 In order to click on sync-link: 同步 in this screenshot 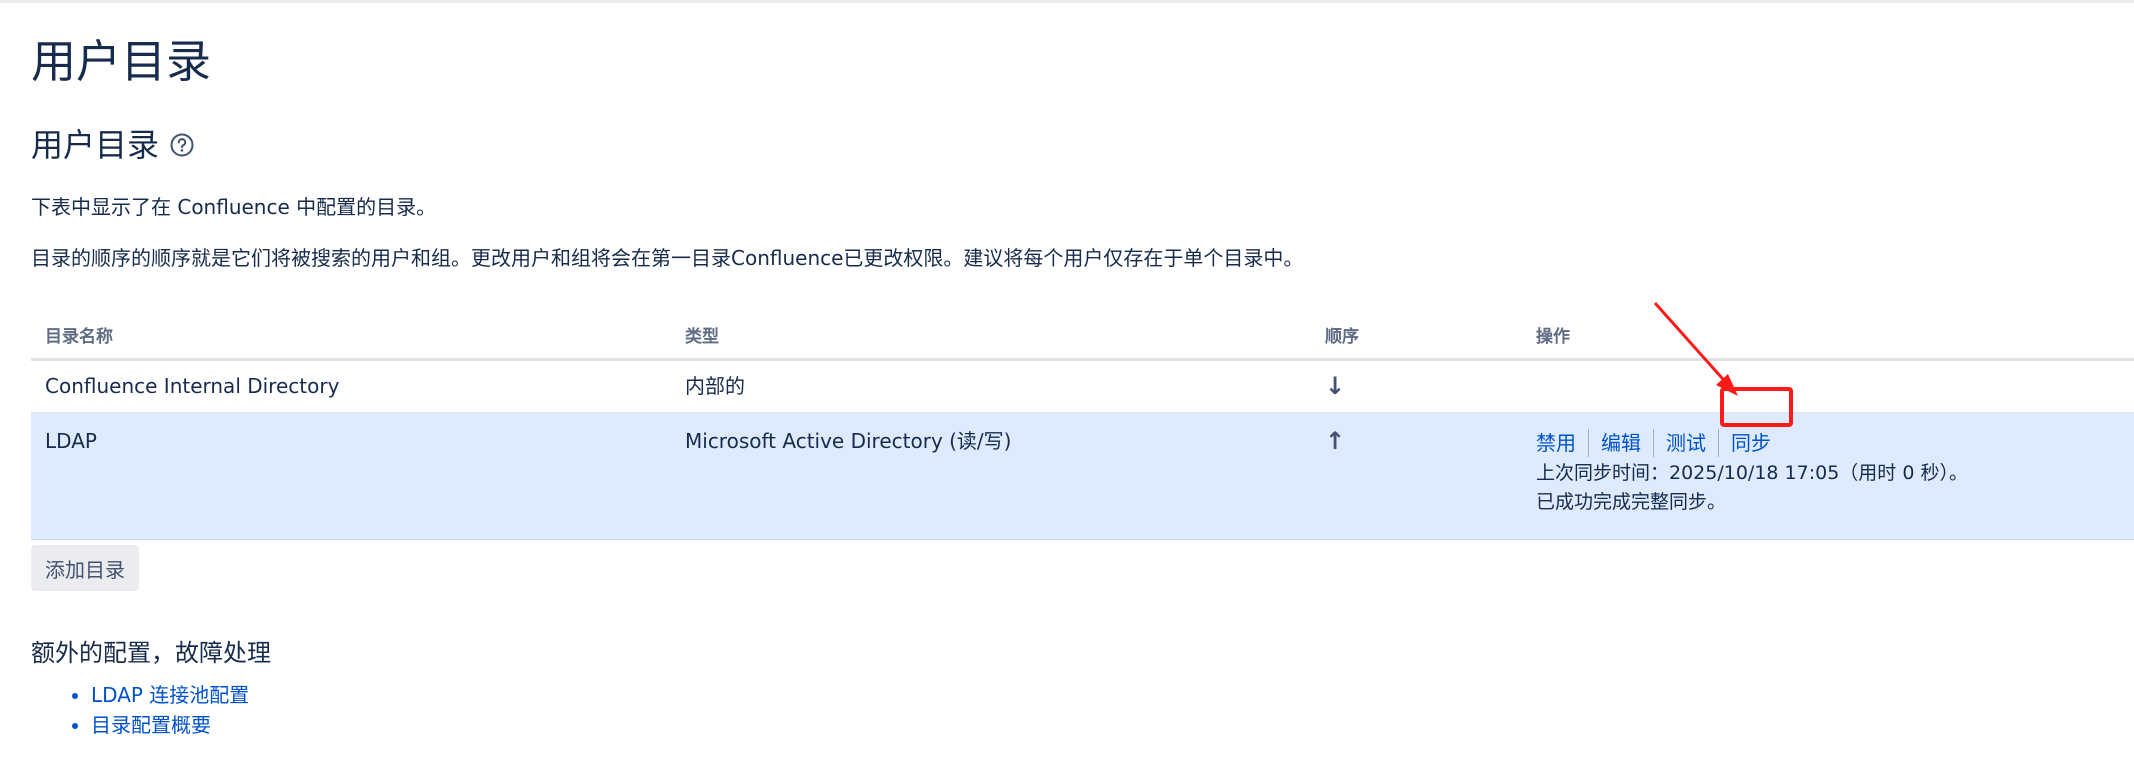, I will do `click(1750, 443)`.